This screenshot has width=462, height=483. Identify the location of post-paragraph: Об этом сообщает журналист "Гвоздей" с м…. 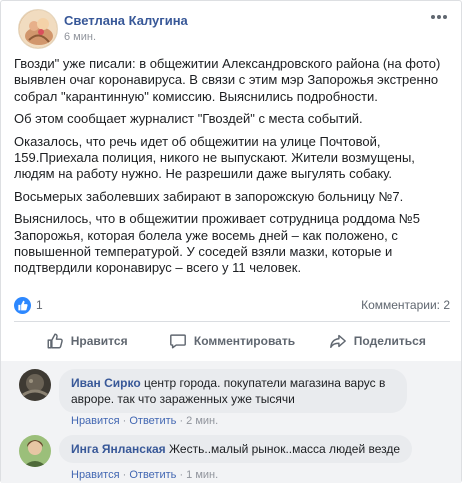
(188, 119).